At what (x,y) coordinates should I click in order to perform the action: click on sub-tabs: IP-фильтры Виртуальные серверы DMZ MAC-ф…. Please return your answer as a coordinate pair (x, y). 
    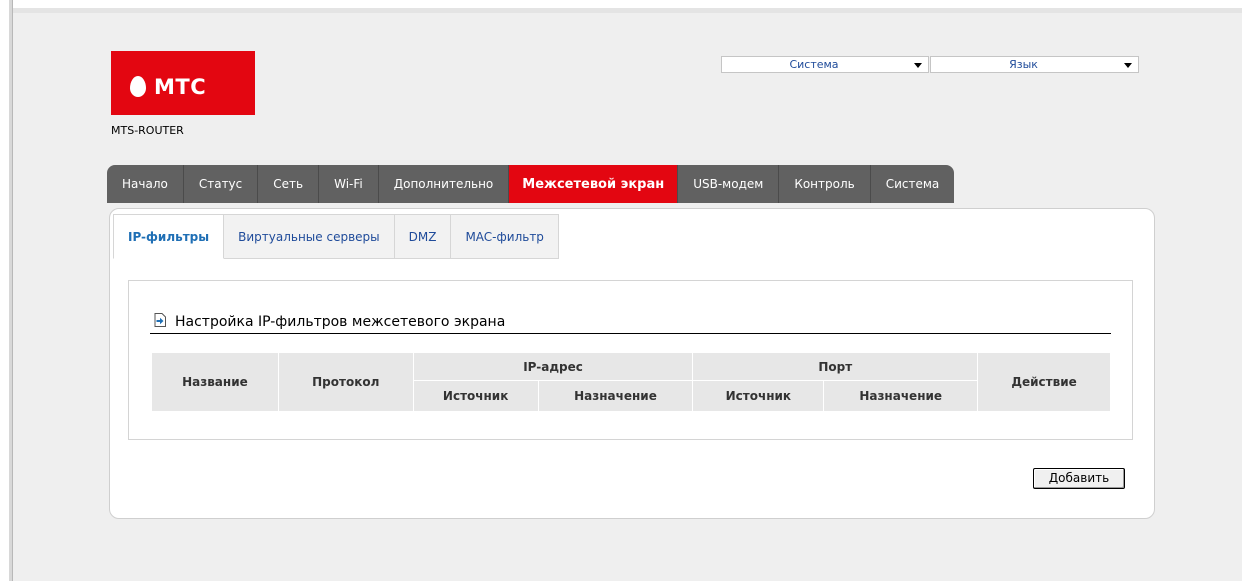
    Looking at the image, I should click on (336, 236).